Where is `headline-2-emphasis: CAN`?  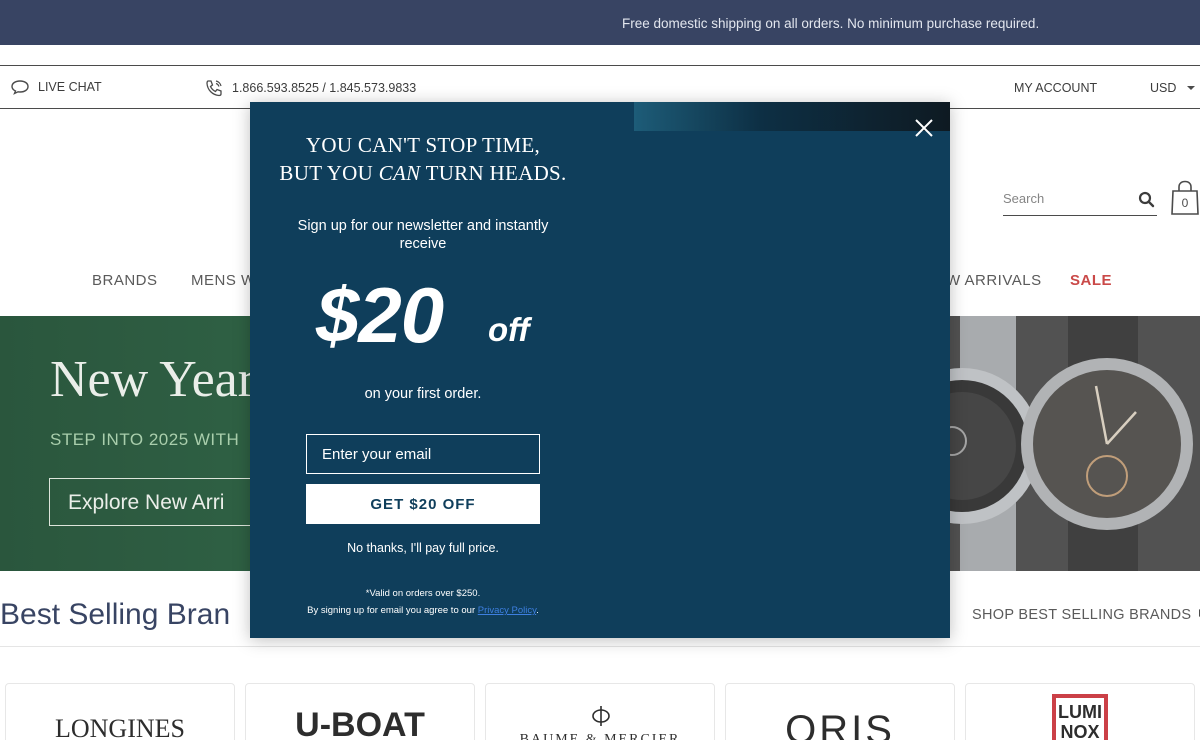
headline-2-emphasis: CAN is located at coordinates (399, 173).